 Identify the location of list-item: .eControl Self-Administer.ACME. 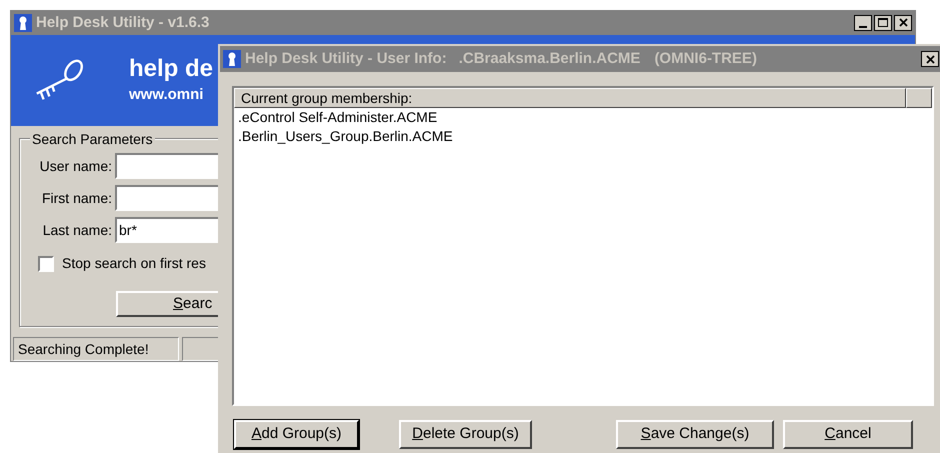
(583, 117).